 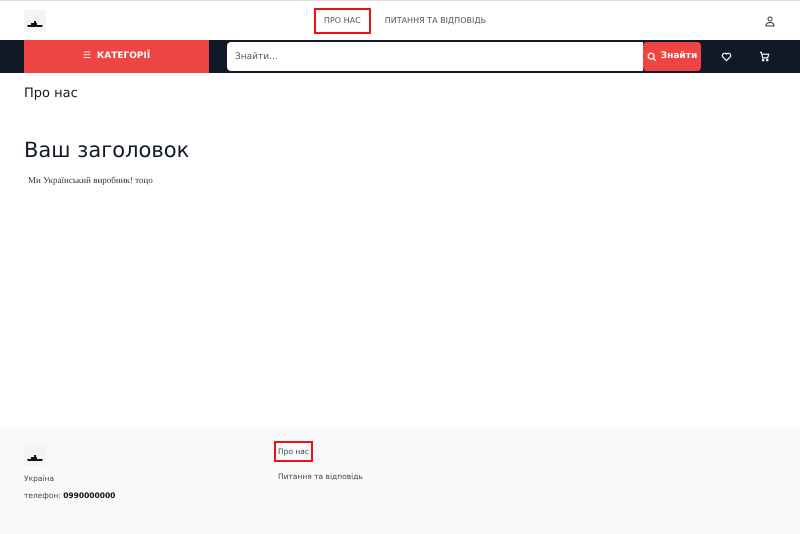 I want to click on page-title: Про нас, so click(x=51, y=94).